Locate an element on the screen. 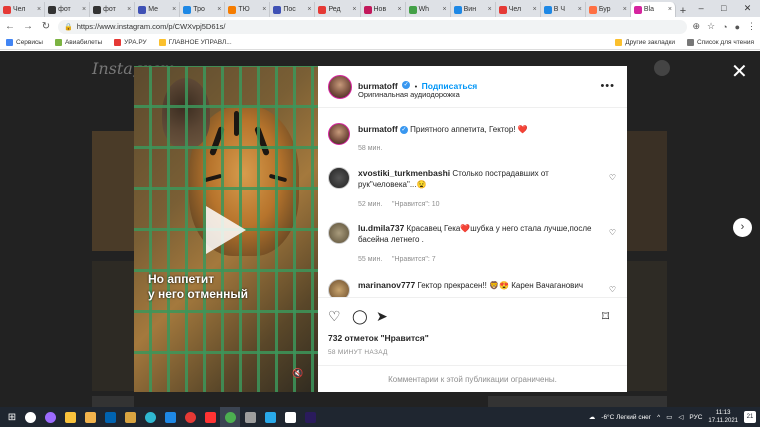 This screenshot has width=760, height=427. reload-icon: ↻ is located at coordinates (46, 26).